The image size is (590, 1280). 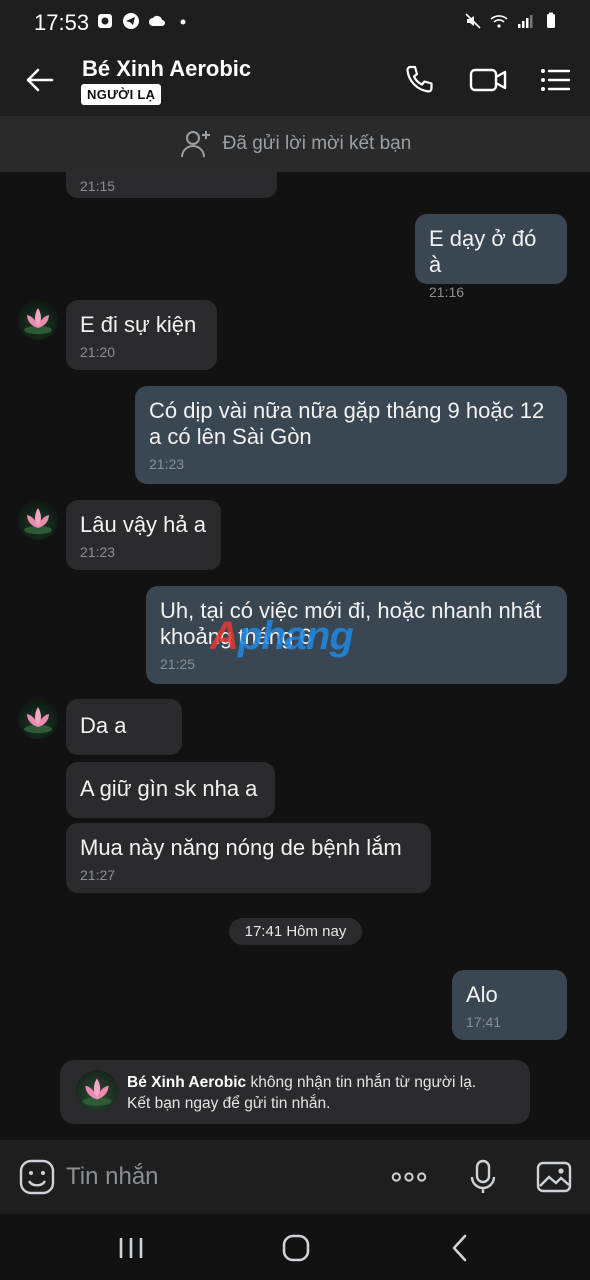 What do you see at coordinates (131, 1248) in the screenshot?
I see `recent-apps-icon` at bounding box center [131, 1248].